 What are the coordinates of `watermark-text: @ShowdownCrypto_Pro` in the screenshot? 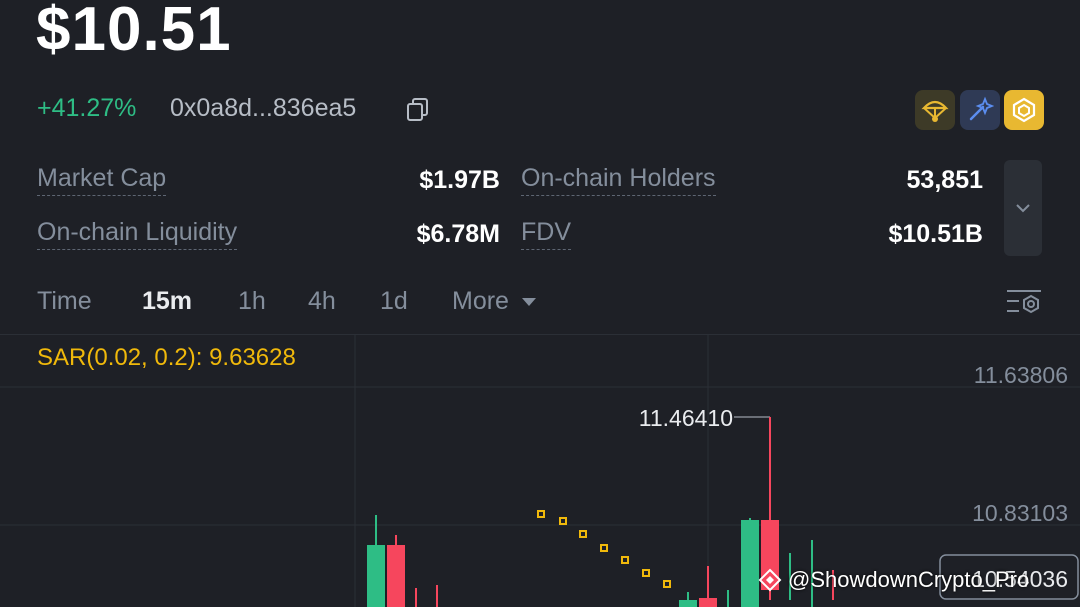 It's located at (909, 579).